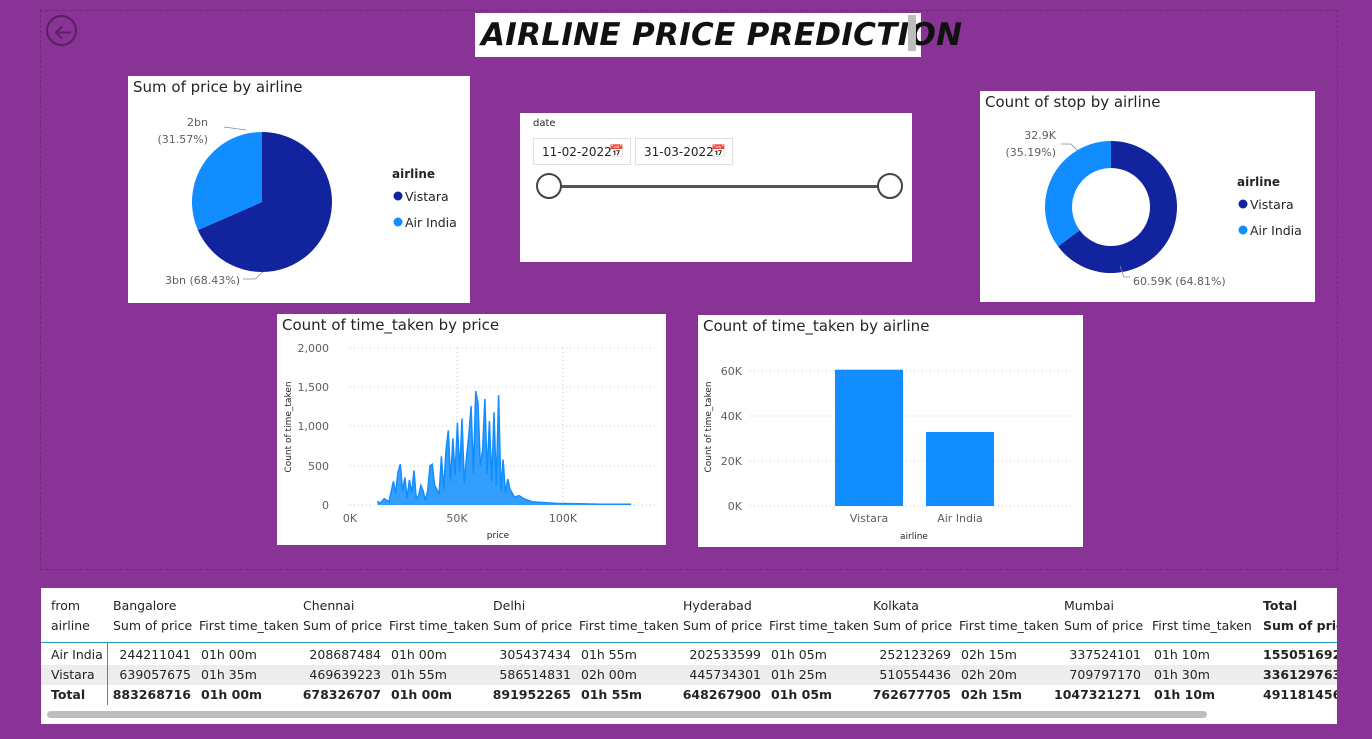 Image resolution: width=1372 pixels, height=739 pixels. Describe the element at coordinates (145, 605) in the screenshot. I see `column-group-header: Bangalore` at that location.